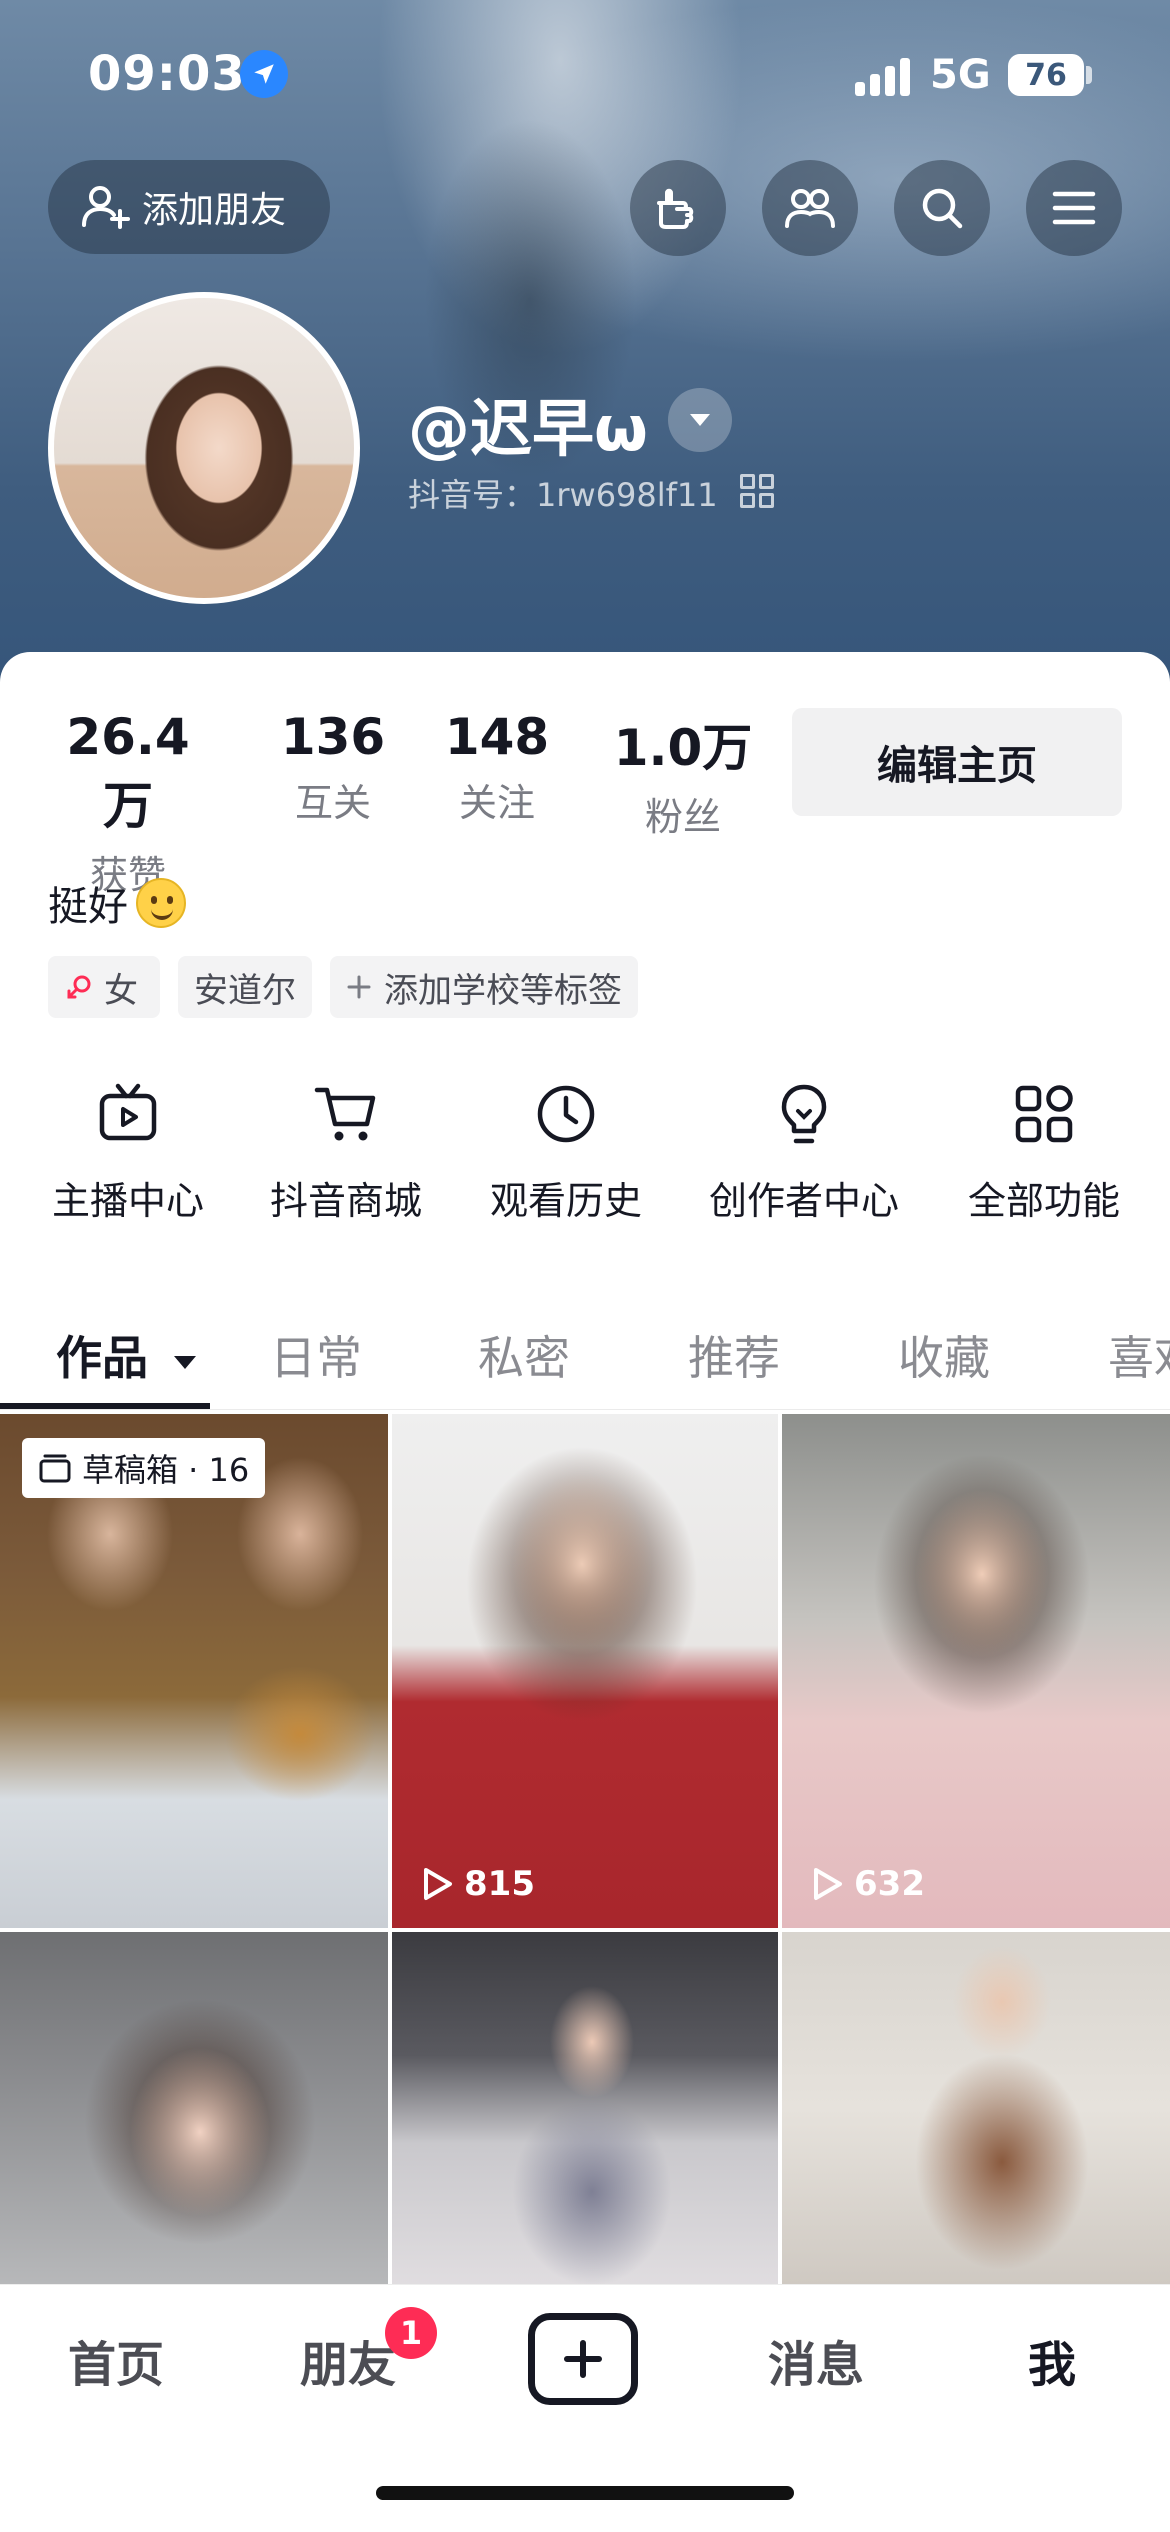 This screenshot has width=1170, height=2532. What do you see at coordinates (566, 1114) in the screenshot?
I see `clock-icon` at bounding box center [566, 1114].